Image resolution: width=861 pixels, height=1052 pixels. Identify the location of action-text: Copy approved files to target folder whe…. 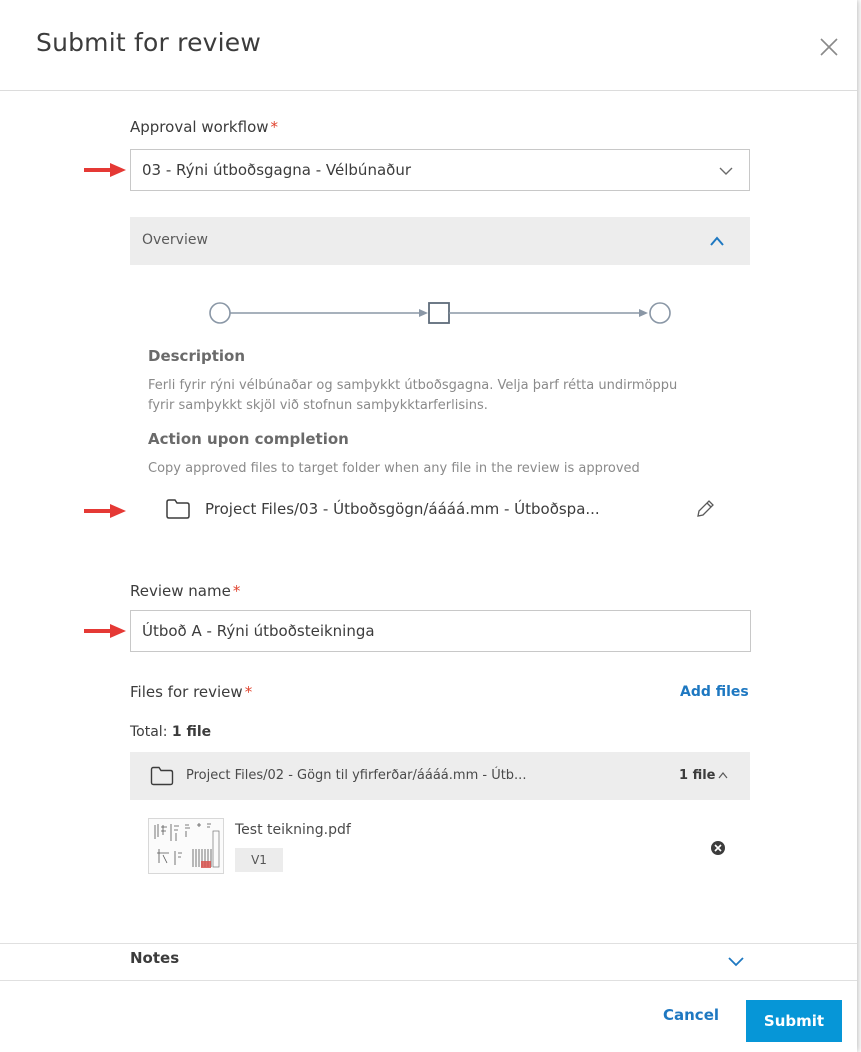
(394, 468).